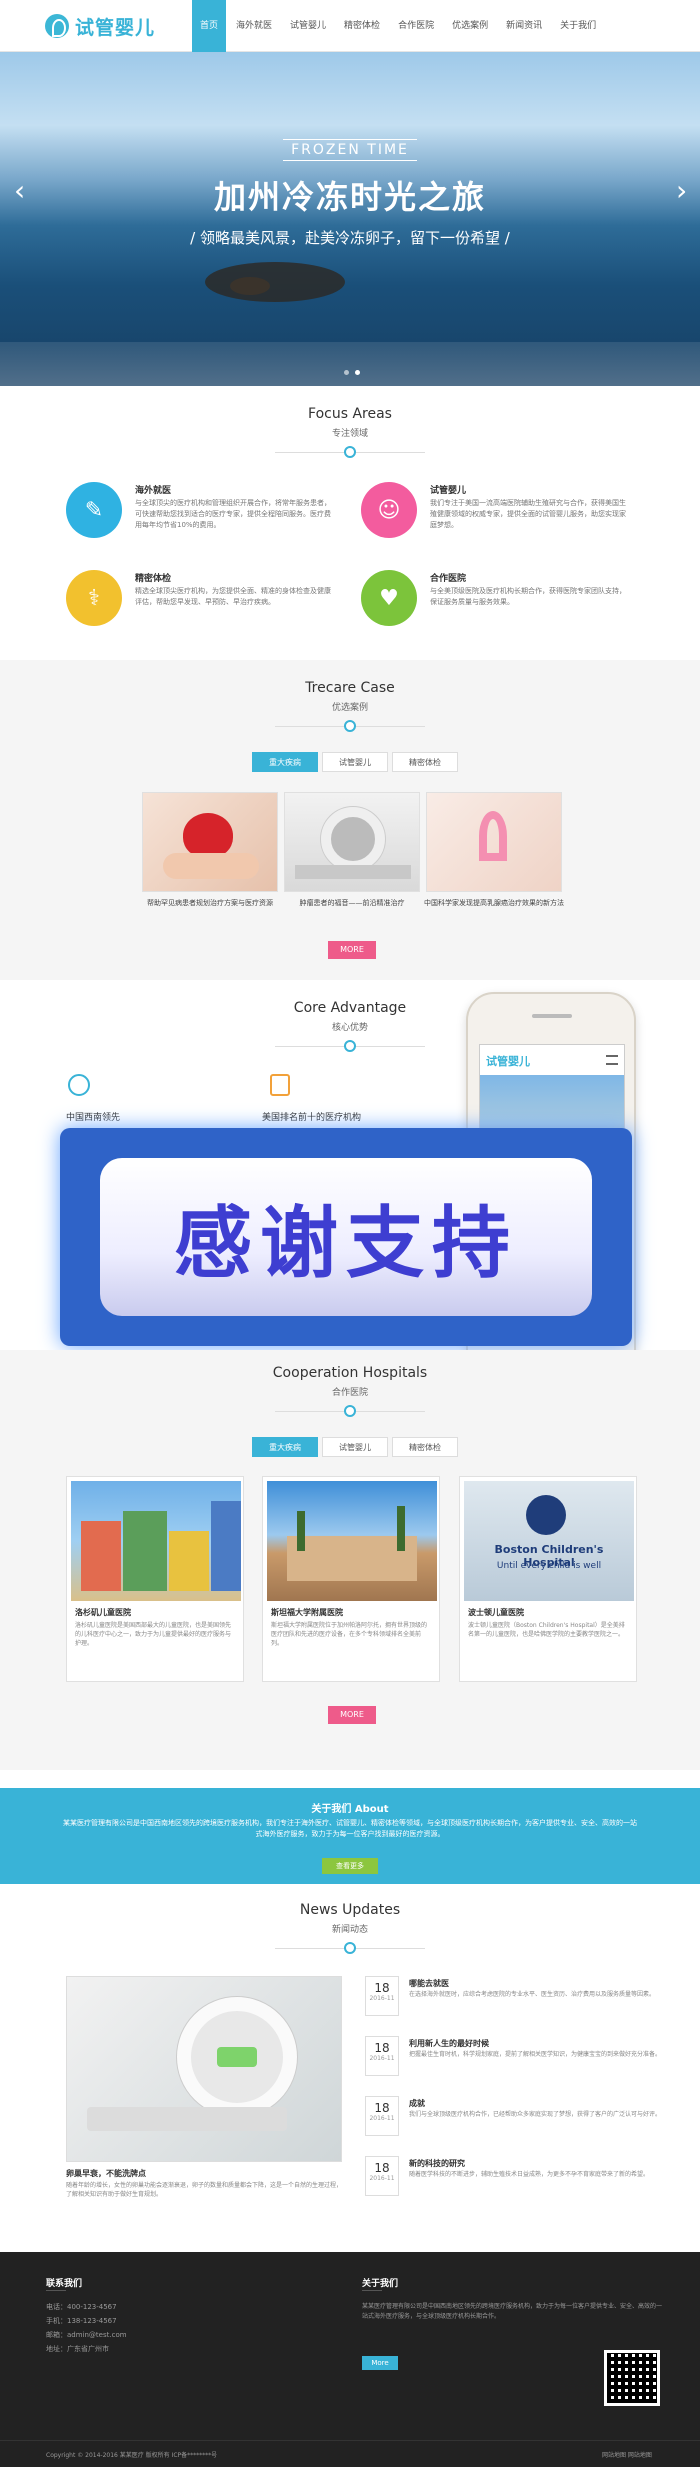 The height and width of the screenshot is (2467, 700). Describe the element at coordinates (81, 2321) in the screenshot. I see `footer-contact-line: 手机：138-123-4567` at that location.